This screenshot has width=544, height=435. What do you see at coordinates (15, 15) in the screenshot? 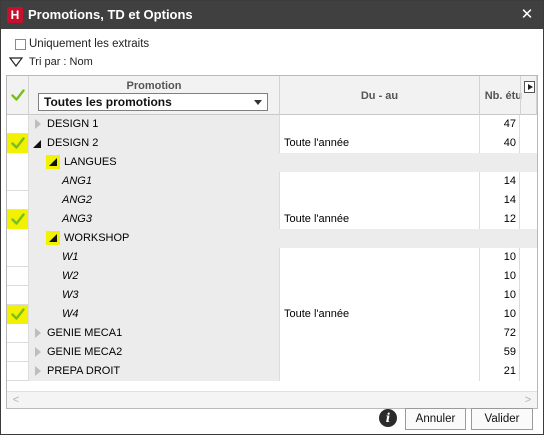
I see `app-logo: H` at bounding box center [15, 15].